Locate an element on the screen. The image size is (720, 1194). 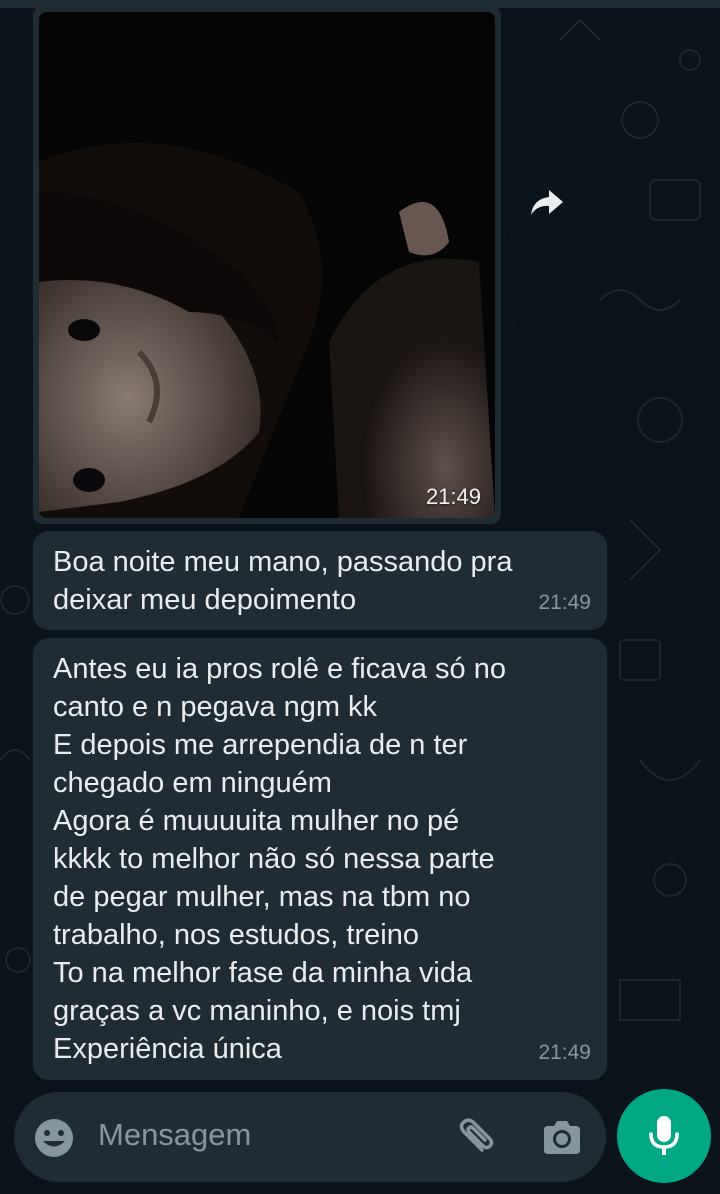
message-input: Mensagem is located at coordinates (174, 1135).